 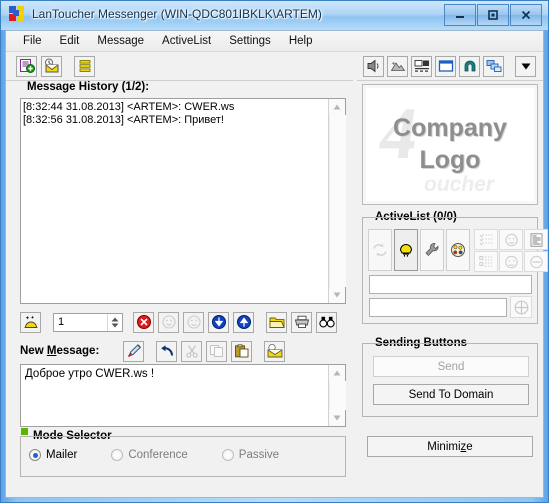 I want to click on activelist-group, so click(x=455, y=270).